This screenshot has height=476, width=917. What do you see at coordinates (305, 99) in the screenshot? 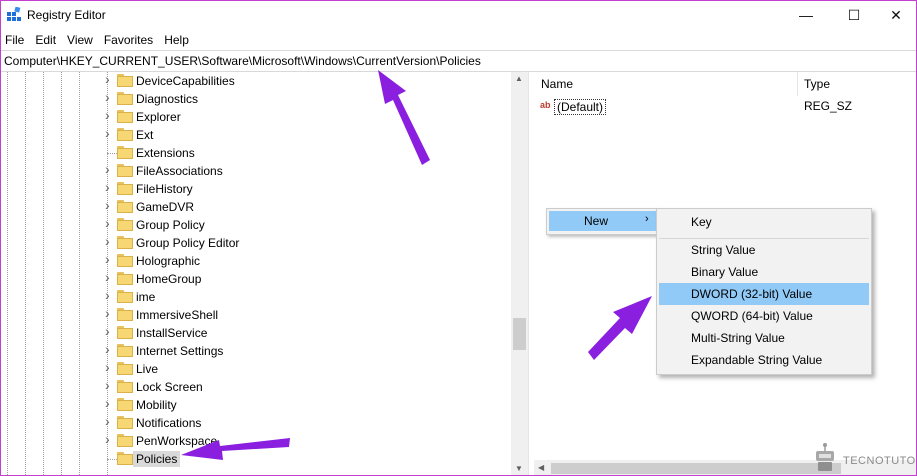
I see `tree-item: › Diagnostics` at bounding box center [305, 99].